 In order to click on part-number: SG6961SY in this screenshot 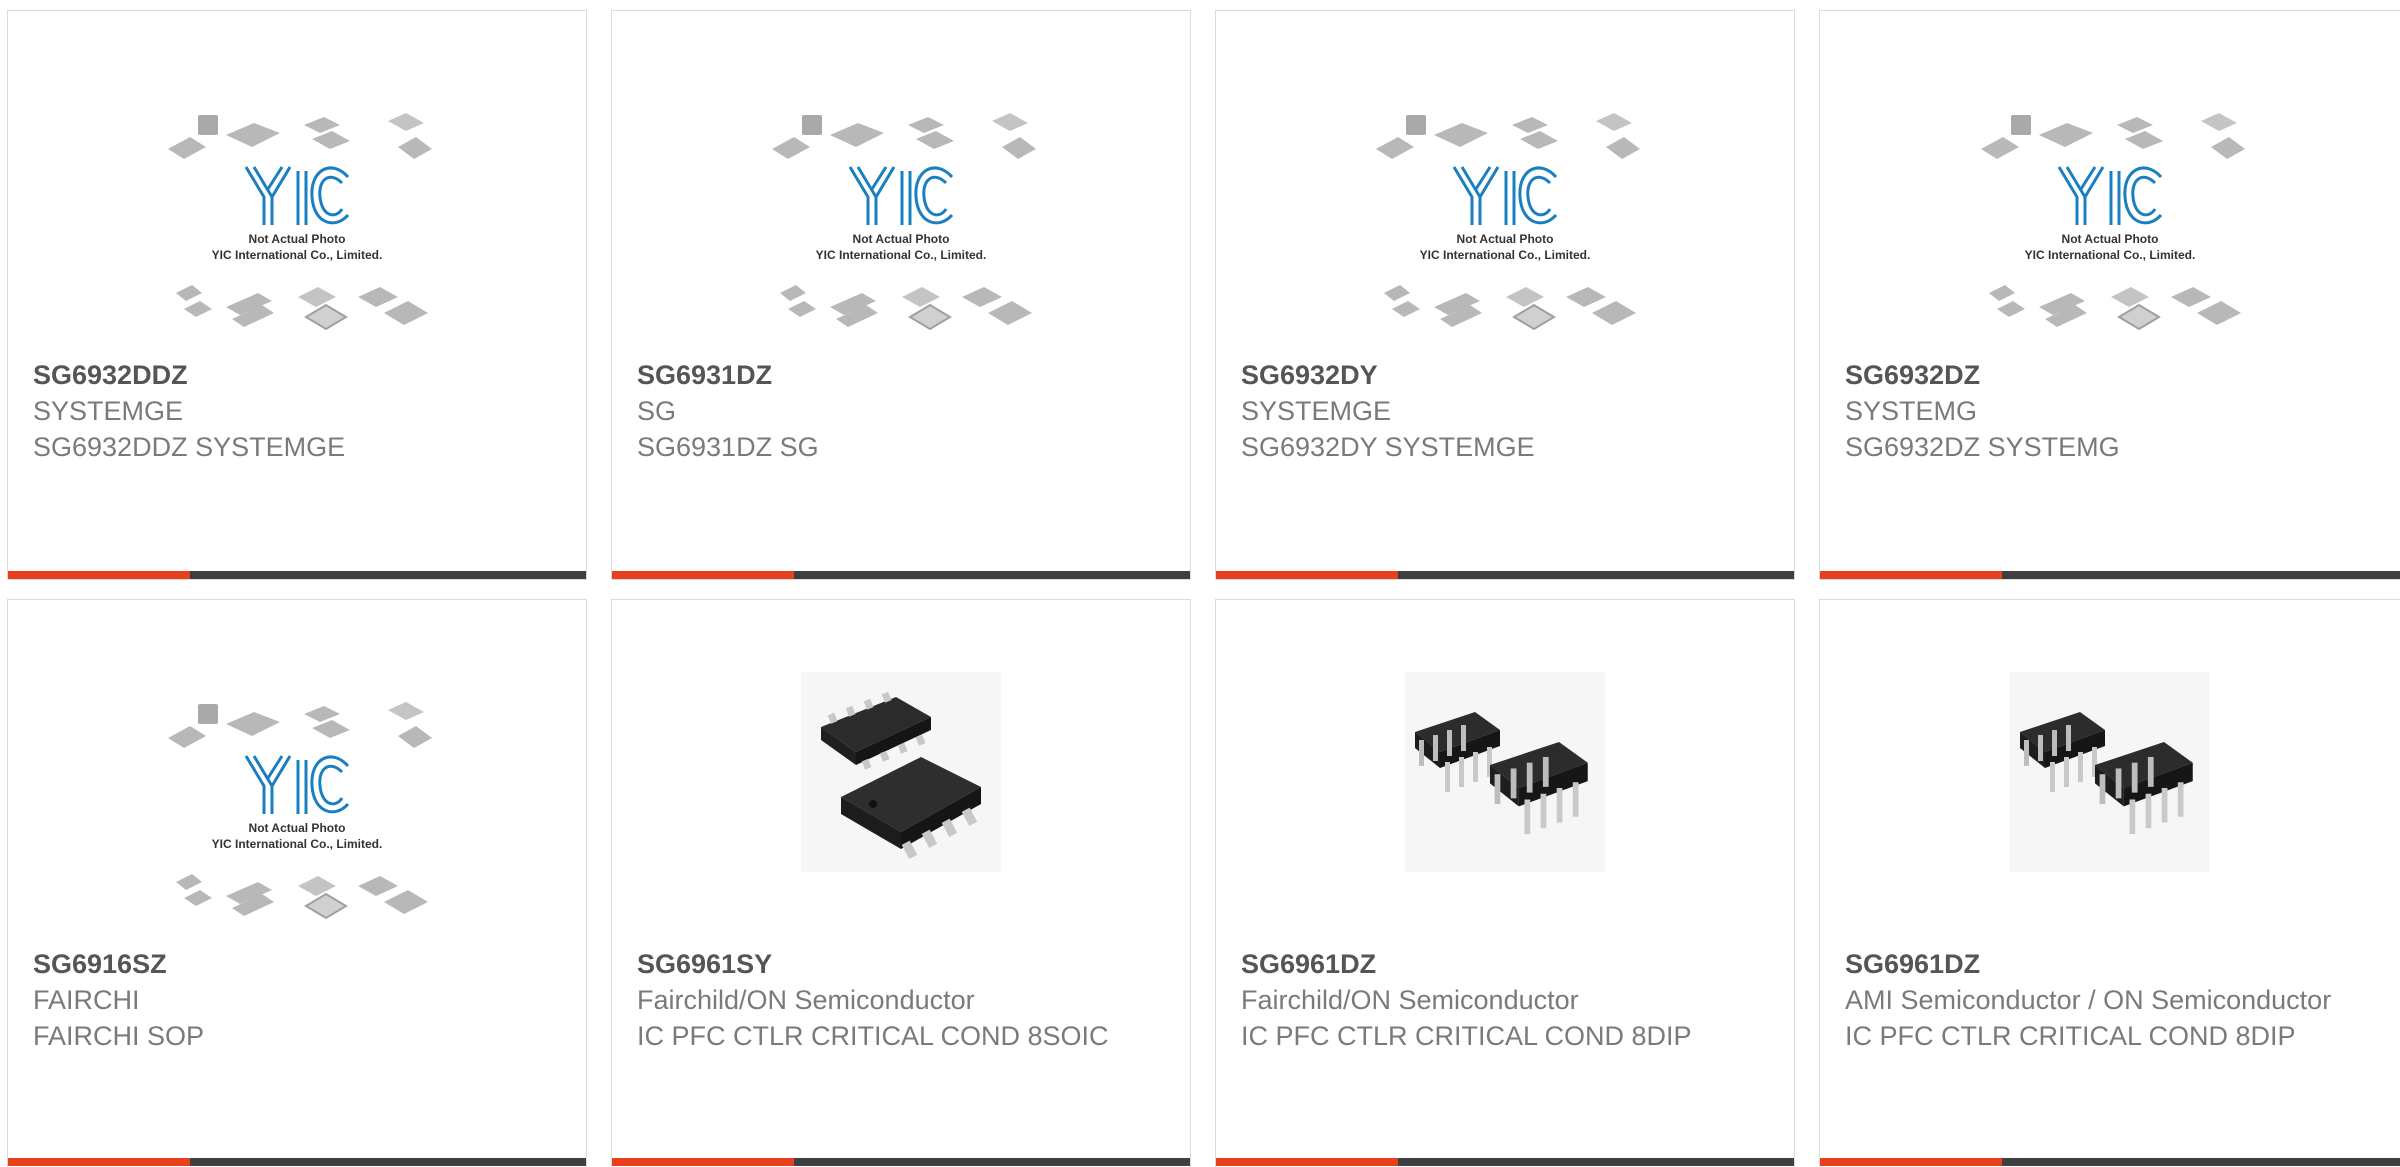, I will do `click(903, 964)`.